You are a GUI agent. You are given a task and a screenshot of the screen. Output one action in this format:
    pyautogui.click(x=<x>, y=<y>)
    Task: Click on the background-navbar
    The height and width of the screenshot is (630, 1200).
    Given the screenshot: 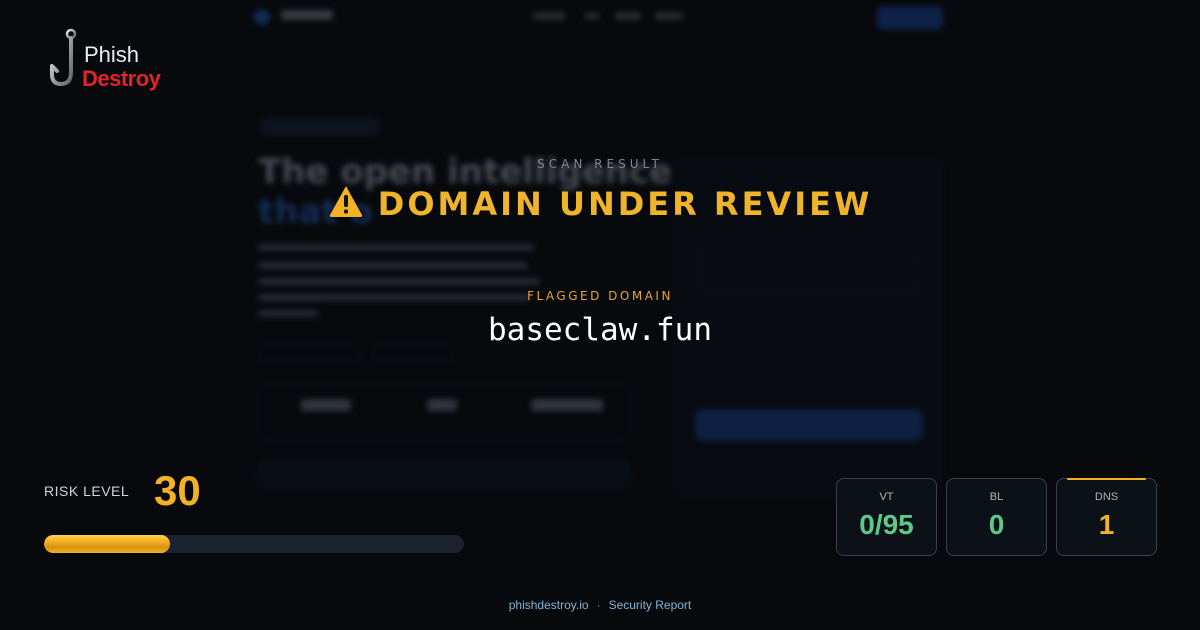 What is the action you would take?
    pyautogui.click(x=598, y=18)
    